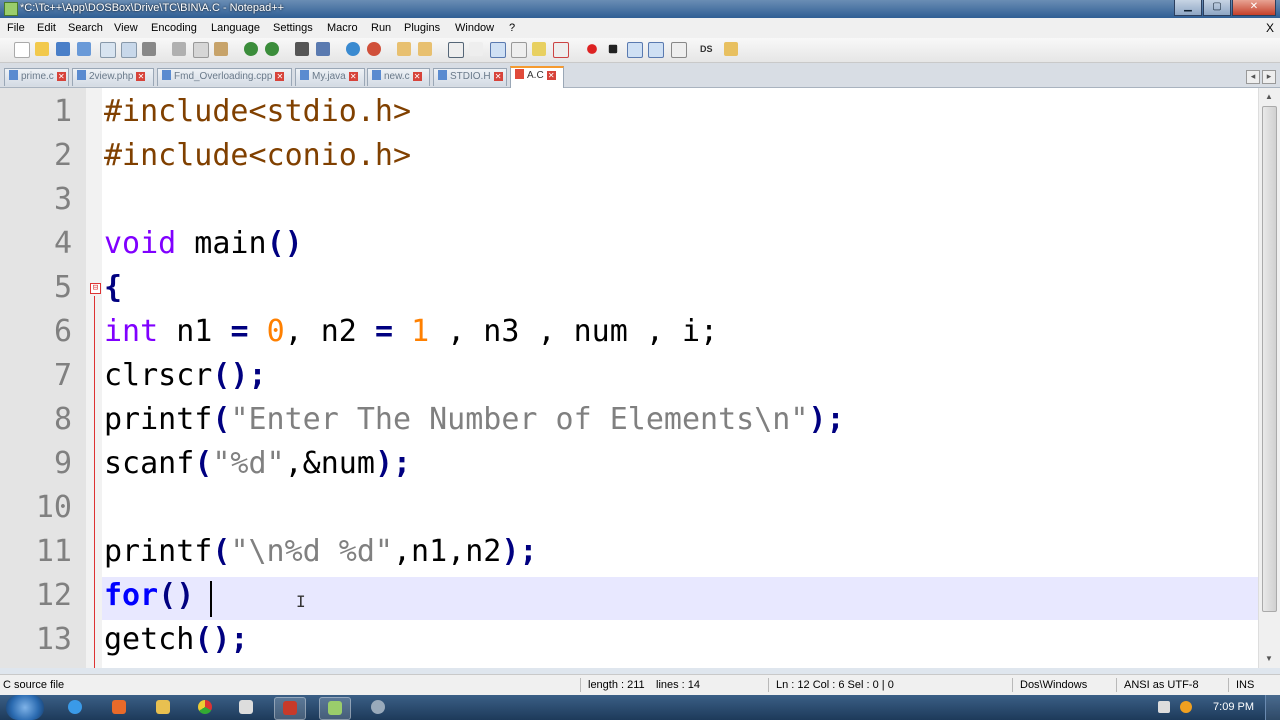  I want to click on taskbar-media-app, so click(119, 707).